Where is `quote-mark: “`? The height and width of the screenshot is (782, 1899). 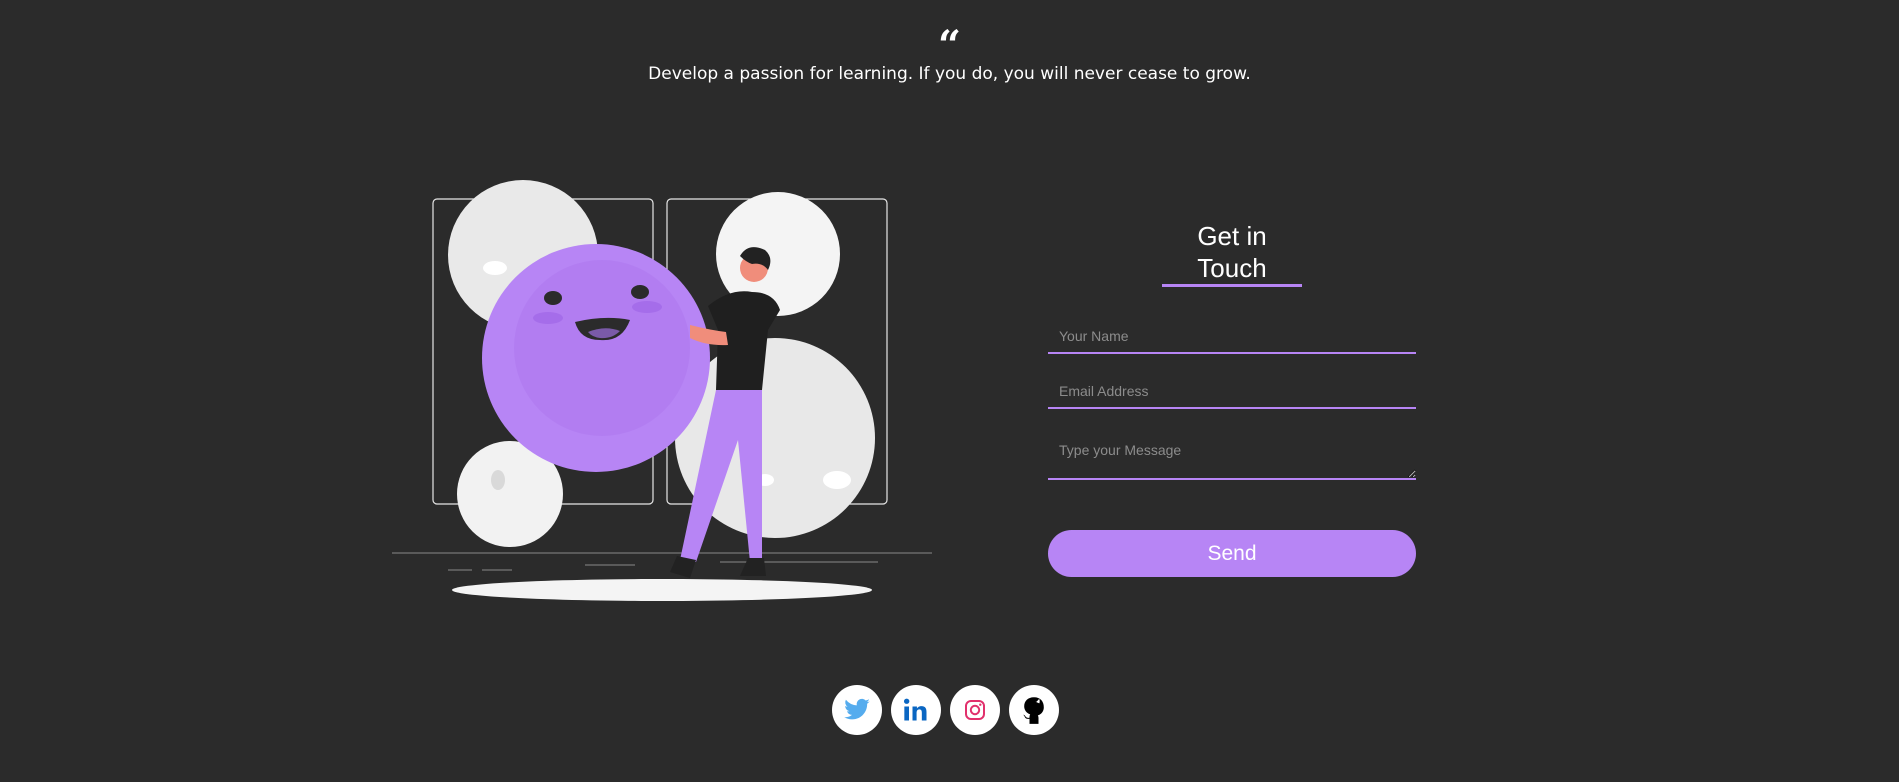 quote-mark: “ is located at coordinates (949, 45).